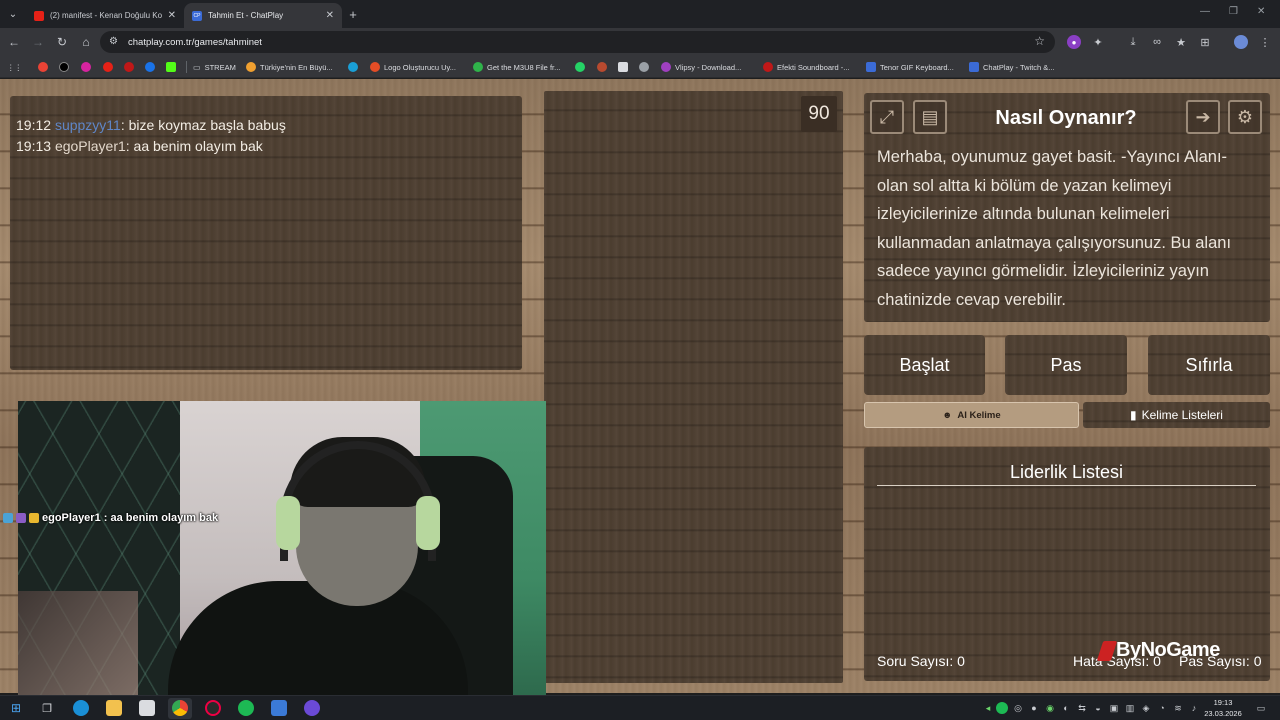  What do you see at coordinates (43, 67) in the screenshot?
I see `gmail-icon` at bounding box center [43, 67].